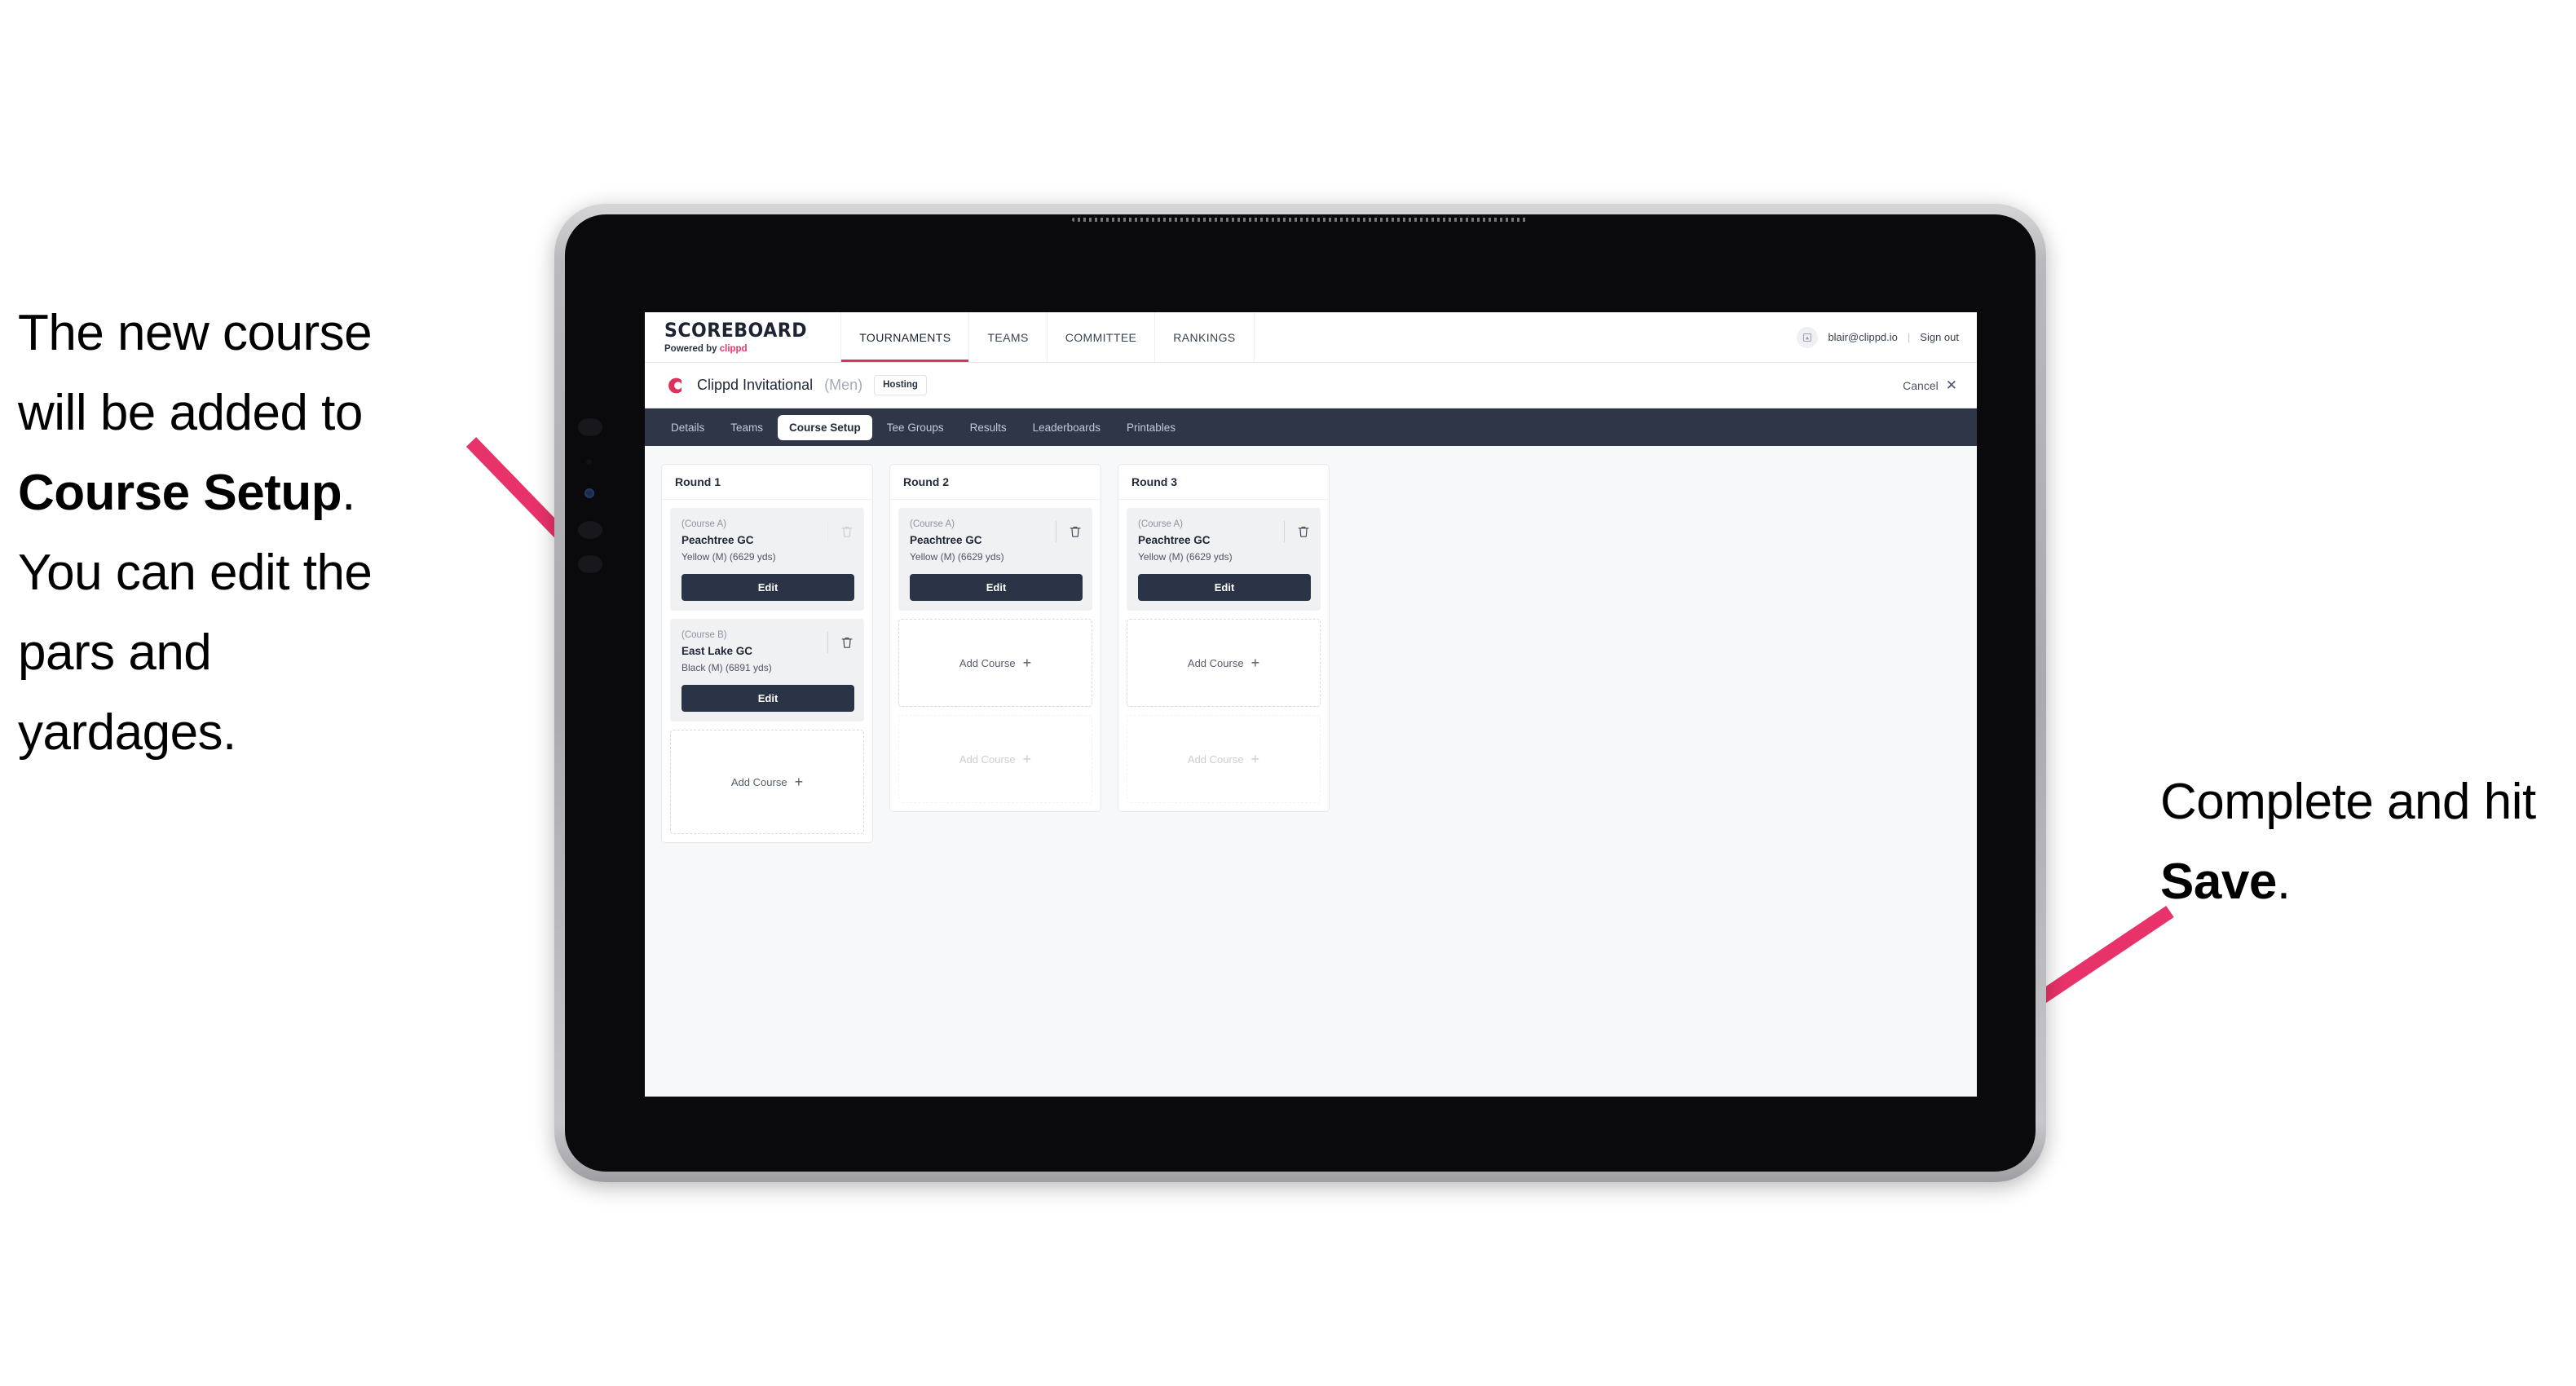 Image resolution: width=2576 pixels, height=1386 pixels. Describe the element at coordinates (988, 428) in the screenshot. I see `tab-results: Results` at that location.